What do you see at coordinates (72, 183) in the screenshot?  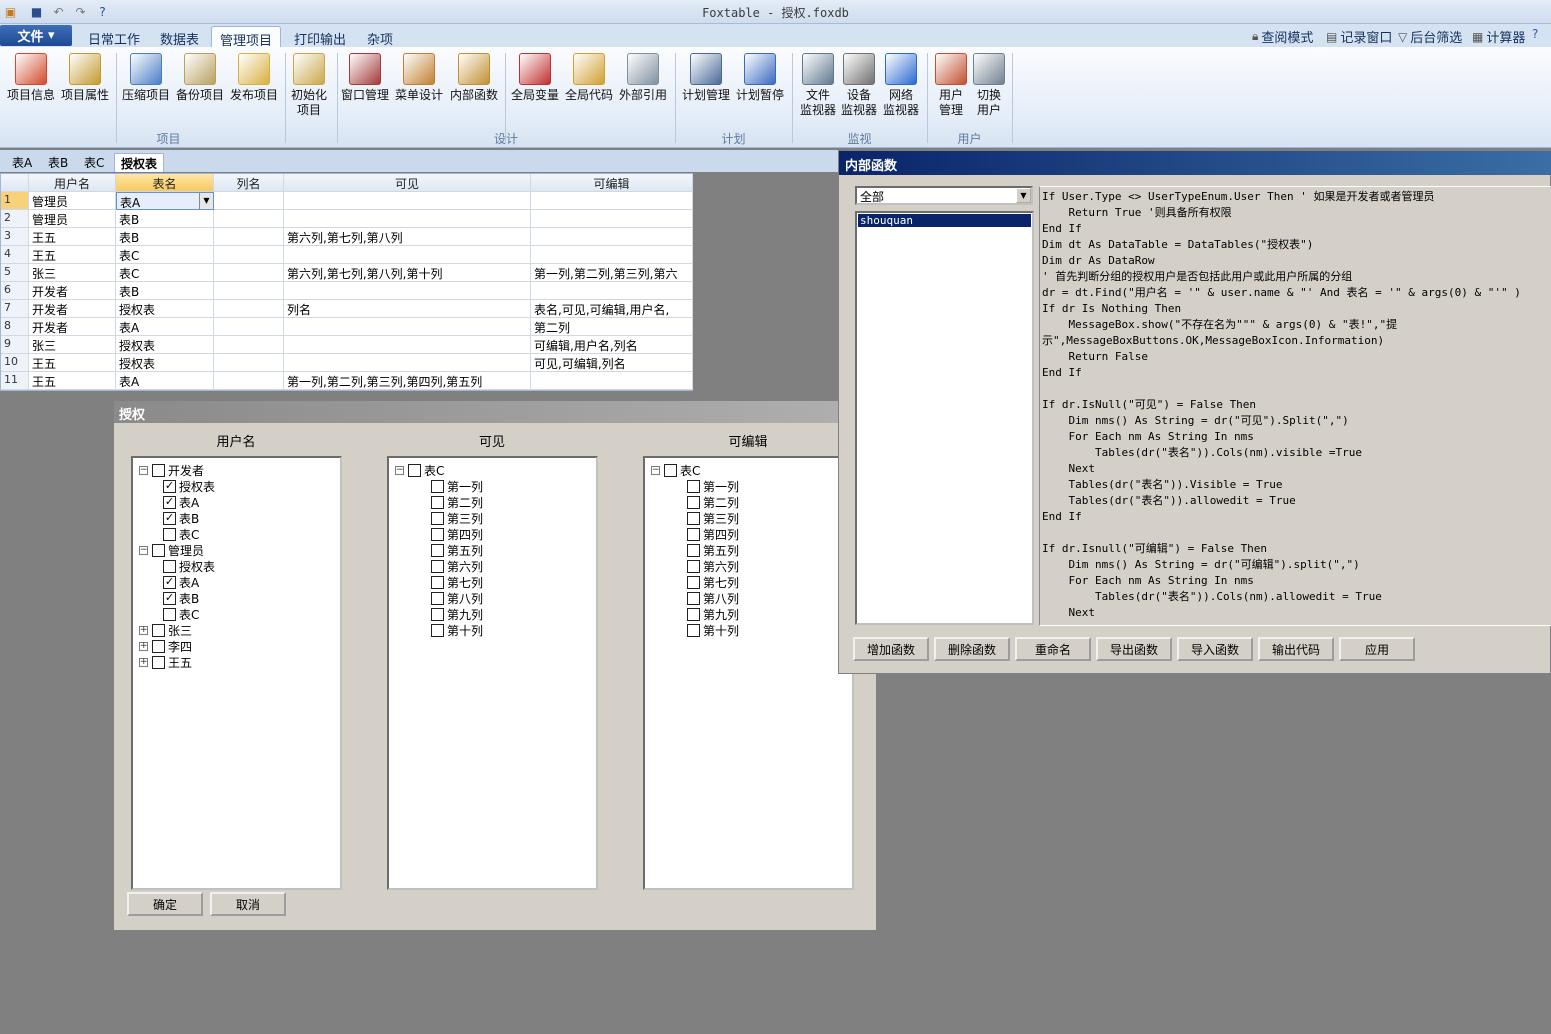 I see `column-header: 用户名` at bounding box center [72, 183].